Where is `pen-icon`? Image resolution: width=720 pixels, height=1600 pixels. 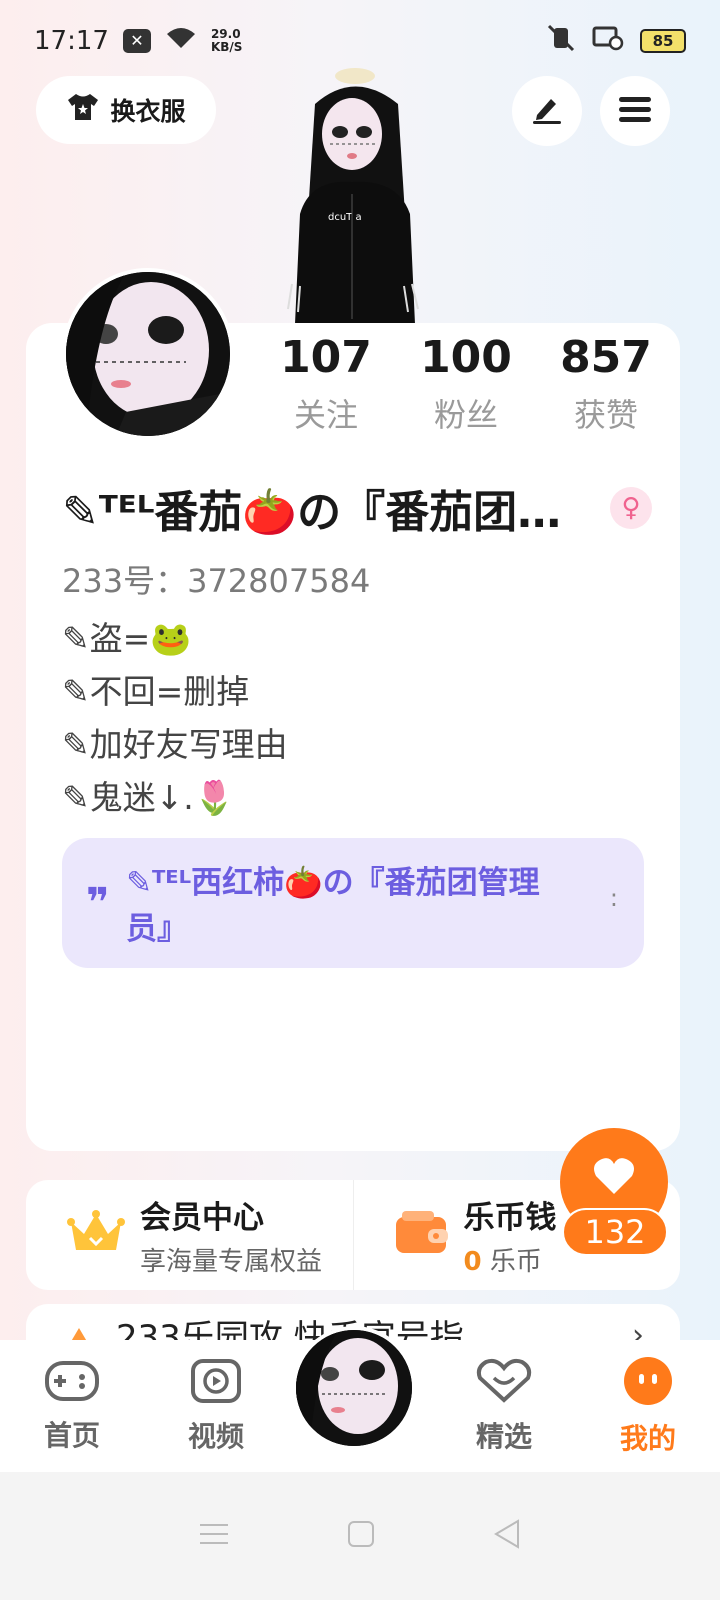
pen-icon is located at coordinates (547, 111).